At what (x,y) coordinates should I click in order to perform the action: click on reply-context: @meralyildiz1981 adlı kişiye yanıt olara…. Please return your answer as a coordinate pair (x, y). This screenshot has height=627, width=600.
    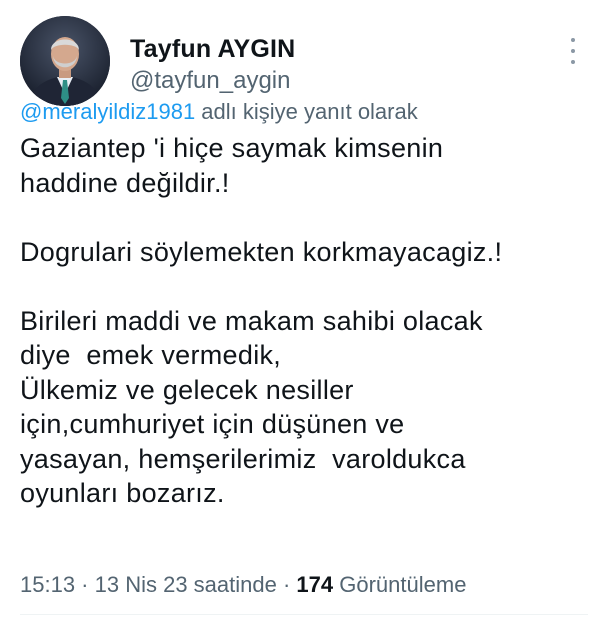
    Looking at the image, I should click on (219, 112).